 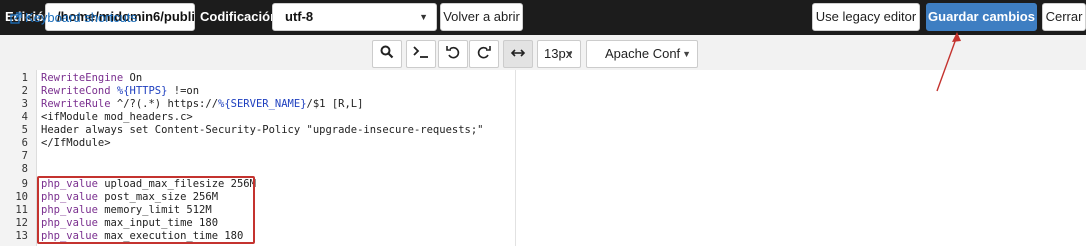 I want to click on annotation-arrow-icon, so click(x=948, y=62).